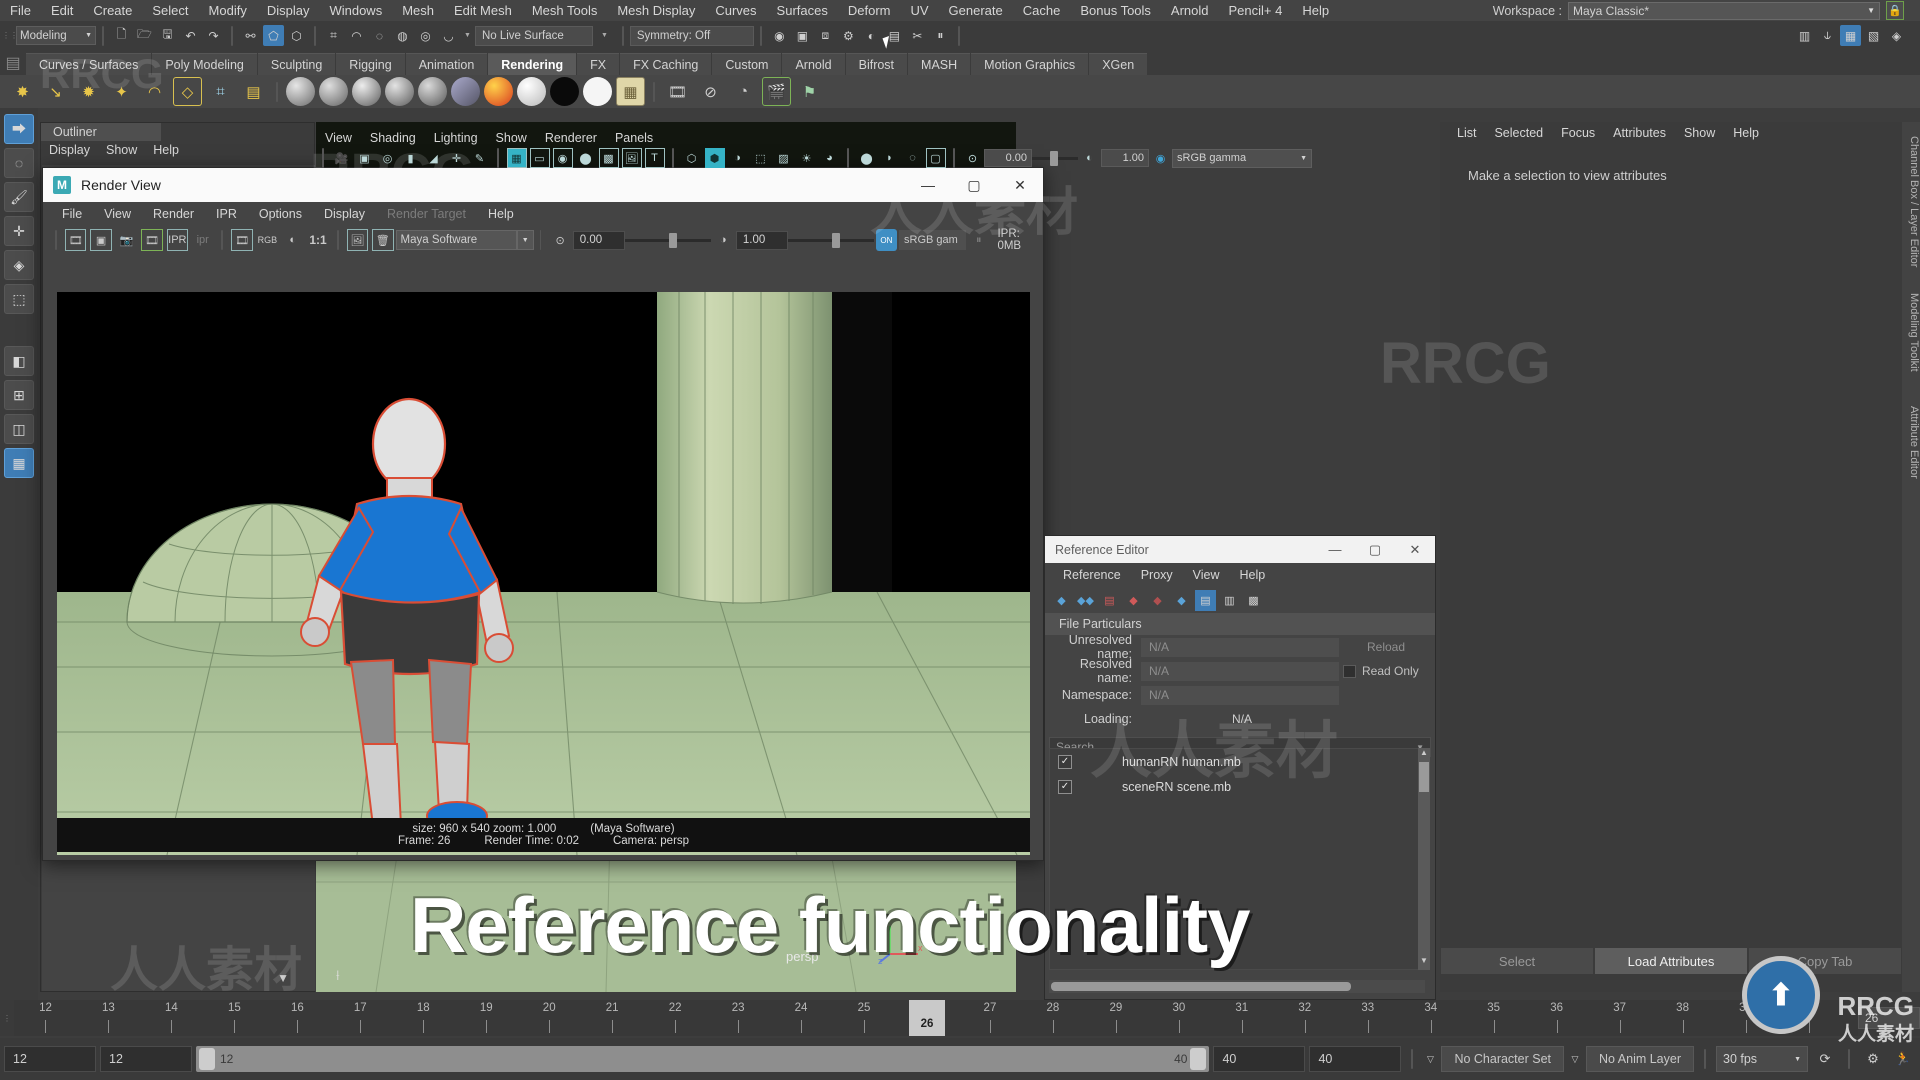  Describe the element at coordinates (656, 10) in the screenshot. I see `main-menu-item-mesh-display: Mesh Display` at that location.